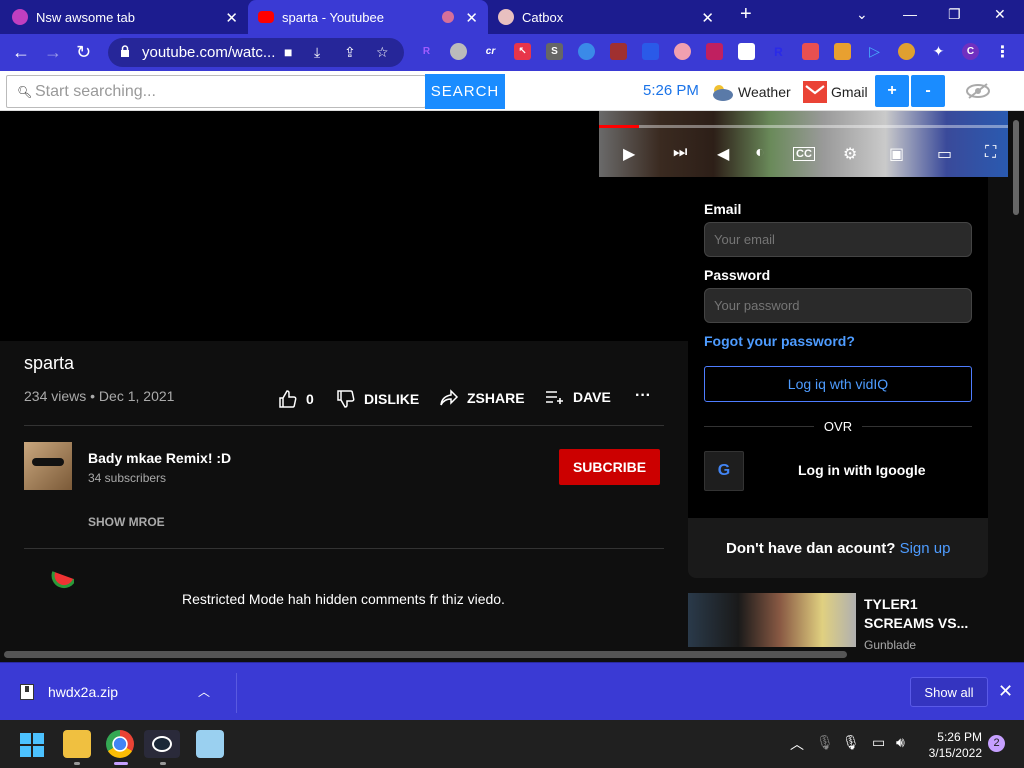  Describe the element at coordinates (554, 51) in the screenshot. I see `extension-s-icon: S` at that location.